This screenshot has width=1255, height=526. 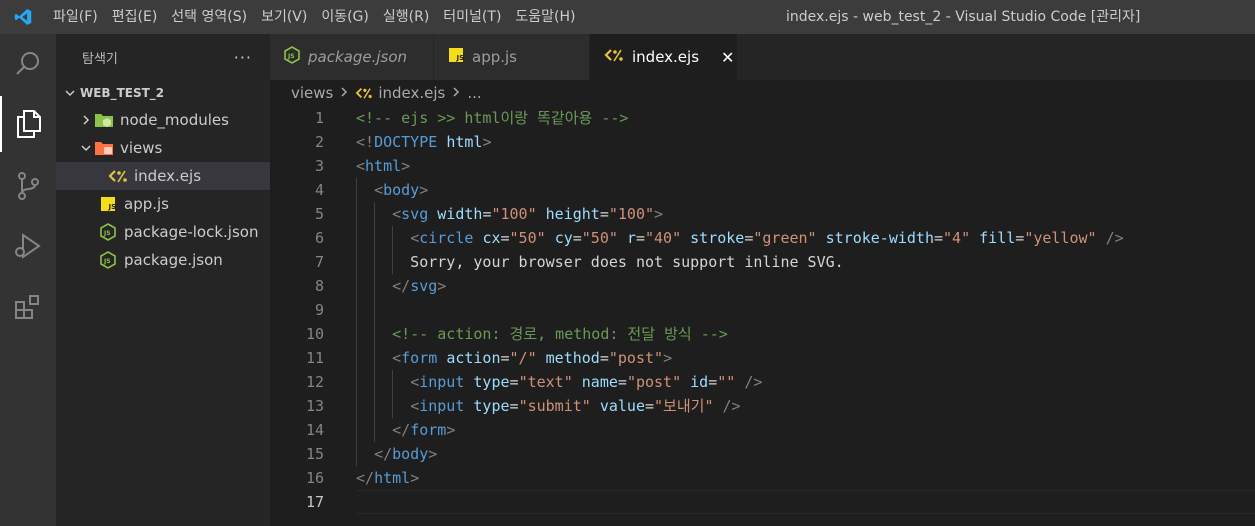 What do you see at coordinates (664, 57) in the screenshot?
I see `tab-index-ejs: index.ejs ✕` at bounding box center [664, 57].